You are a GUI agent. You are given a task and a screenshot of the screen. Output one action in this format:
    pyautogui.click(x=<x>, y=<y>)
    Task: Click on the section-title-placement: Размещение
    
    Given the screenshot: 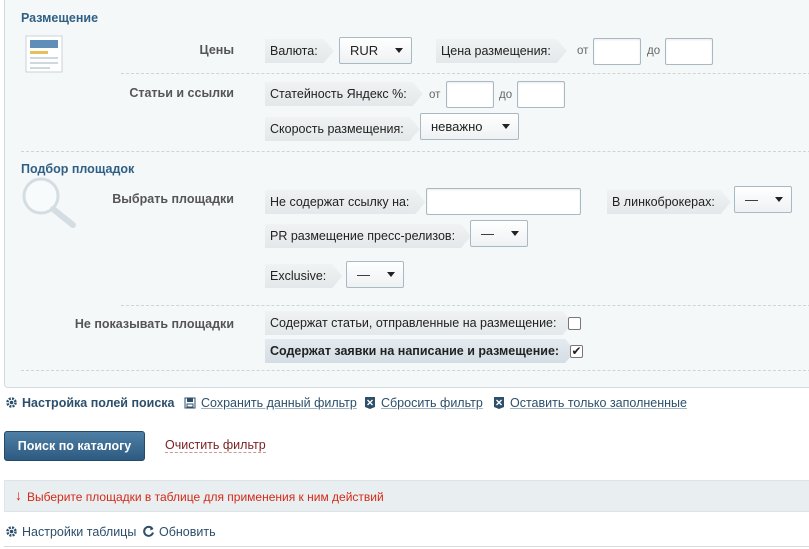 What is the action you would take?
    pyautogui.click(x=60, y=18)
    